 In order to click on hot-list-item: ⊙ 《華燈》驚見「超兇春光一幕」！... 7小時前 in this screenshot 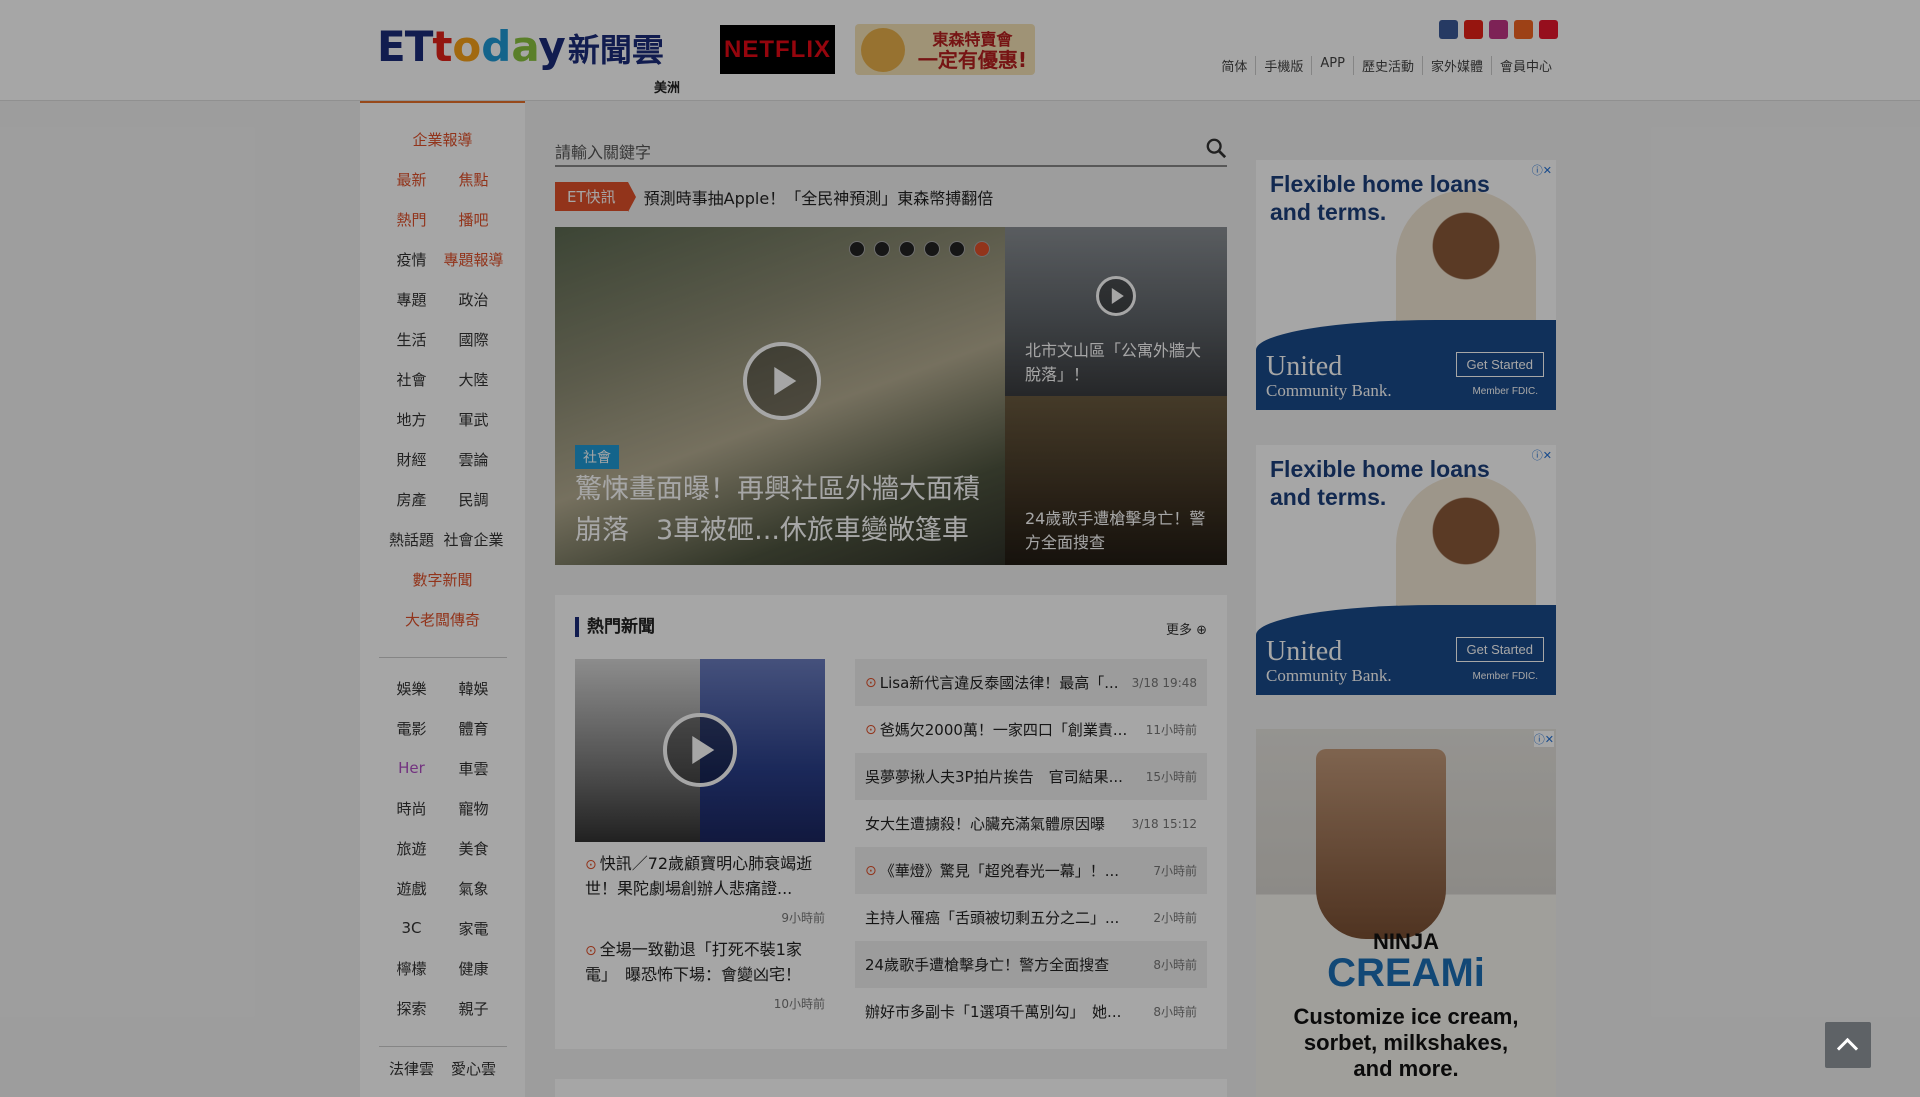, I will do `click(1031, 870)`.